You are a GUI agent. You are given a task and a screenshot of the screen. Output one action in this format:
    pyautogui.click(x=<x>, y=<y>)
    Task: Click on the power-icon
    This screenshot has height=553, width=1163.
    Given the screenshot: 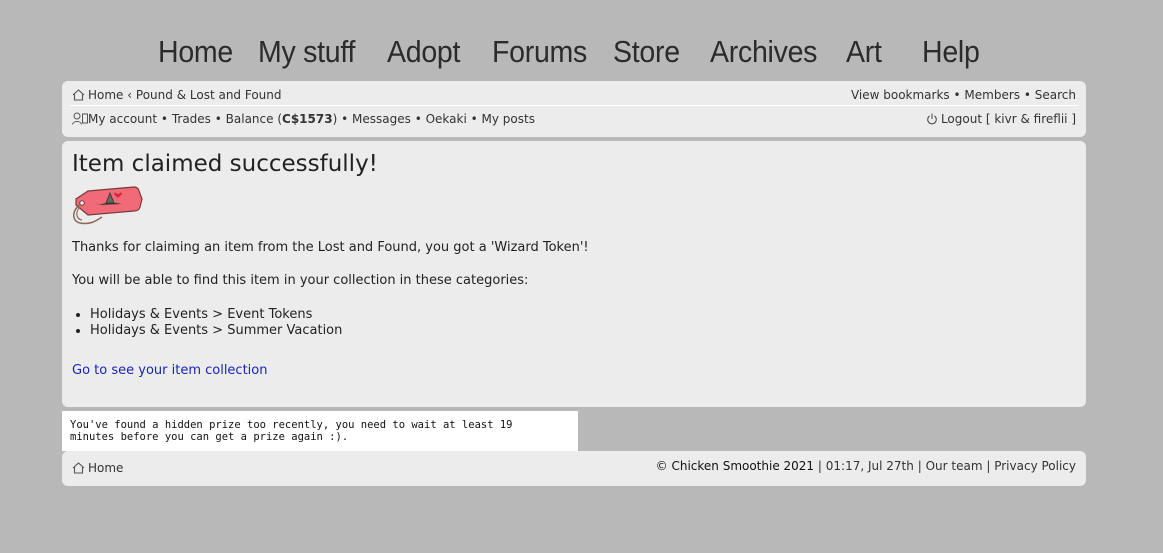 What is the action you would take?
    pyautogui.click(x=932, y=120)
    